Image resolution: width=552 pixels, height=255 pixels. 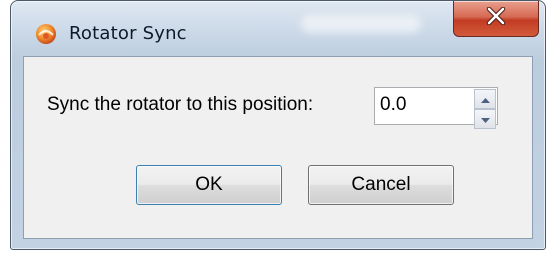 I want to click on ok-button: OK, so click(x=209, y=185).